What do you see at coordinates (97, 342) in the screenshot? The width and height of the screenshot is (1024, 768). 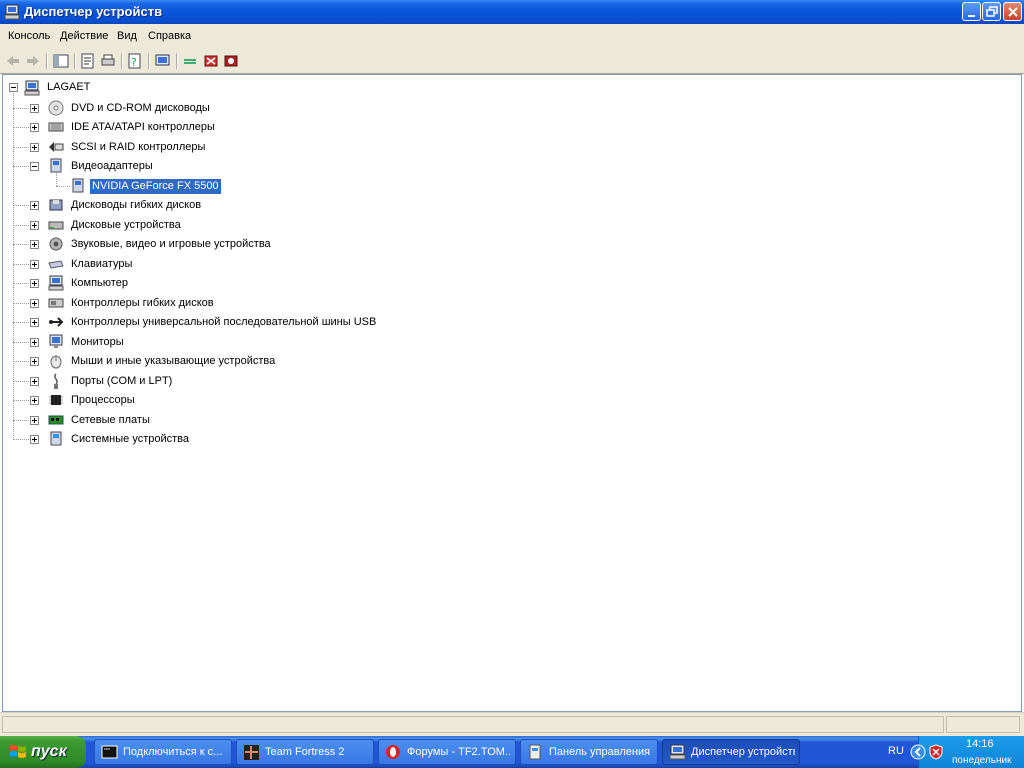 I see `tree-item-11: Мониторы` at bounding box center [97, 342].